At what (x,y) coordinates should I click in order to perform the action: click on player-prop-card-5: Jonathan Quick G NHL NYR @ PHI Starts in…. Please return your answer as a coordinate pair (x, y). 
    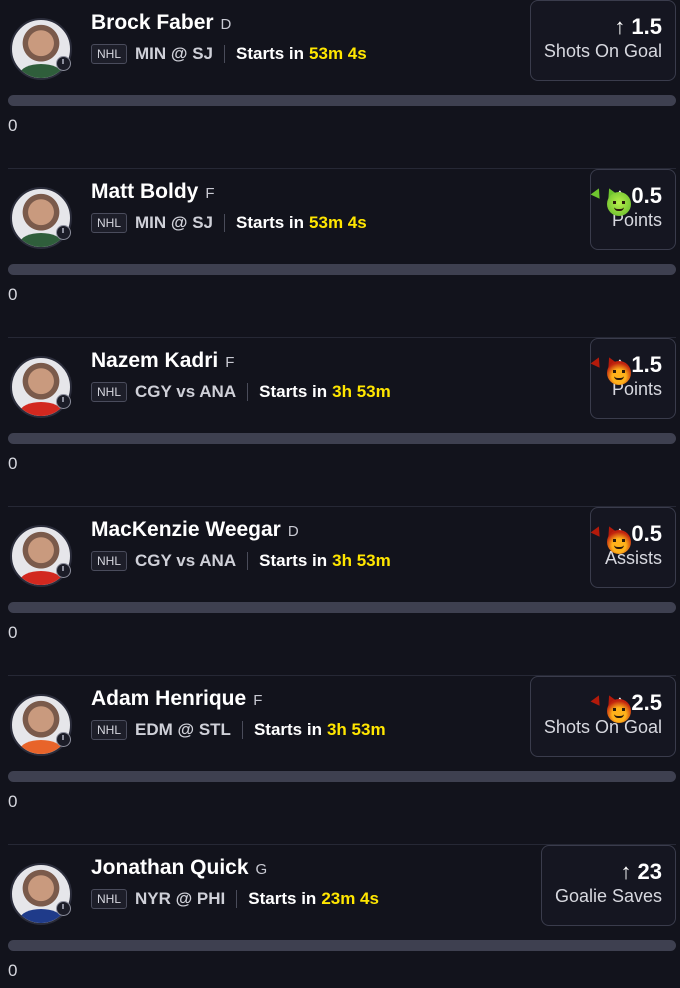
    Looking at the image, I should click on (342, 916).